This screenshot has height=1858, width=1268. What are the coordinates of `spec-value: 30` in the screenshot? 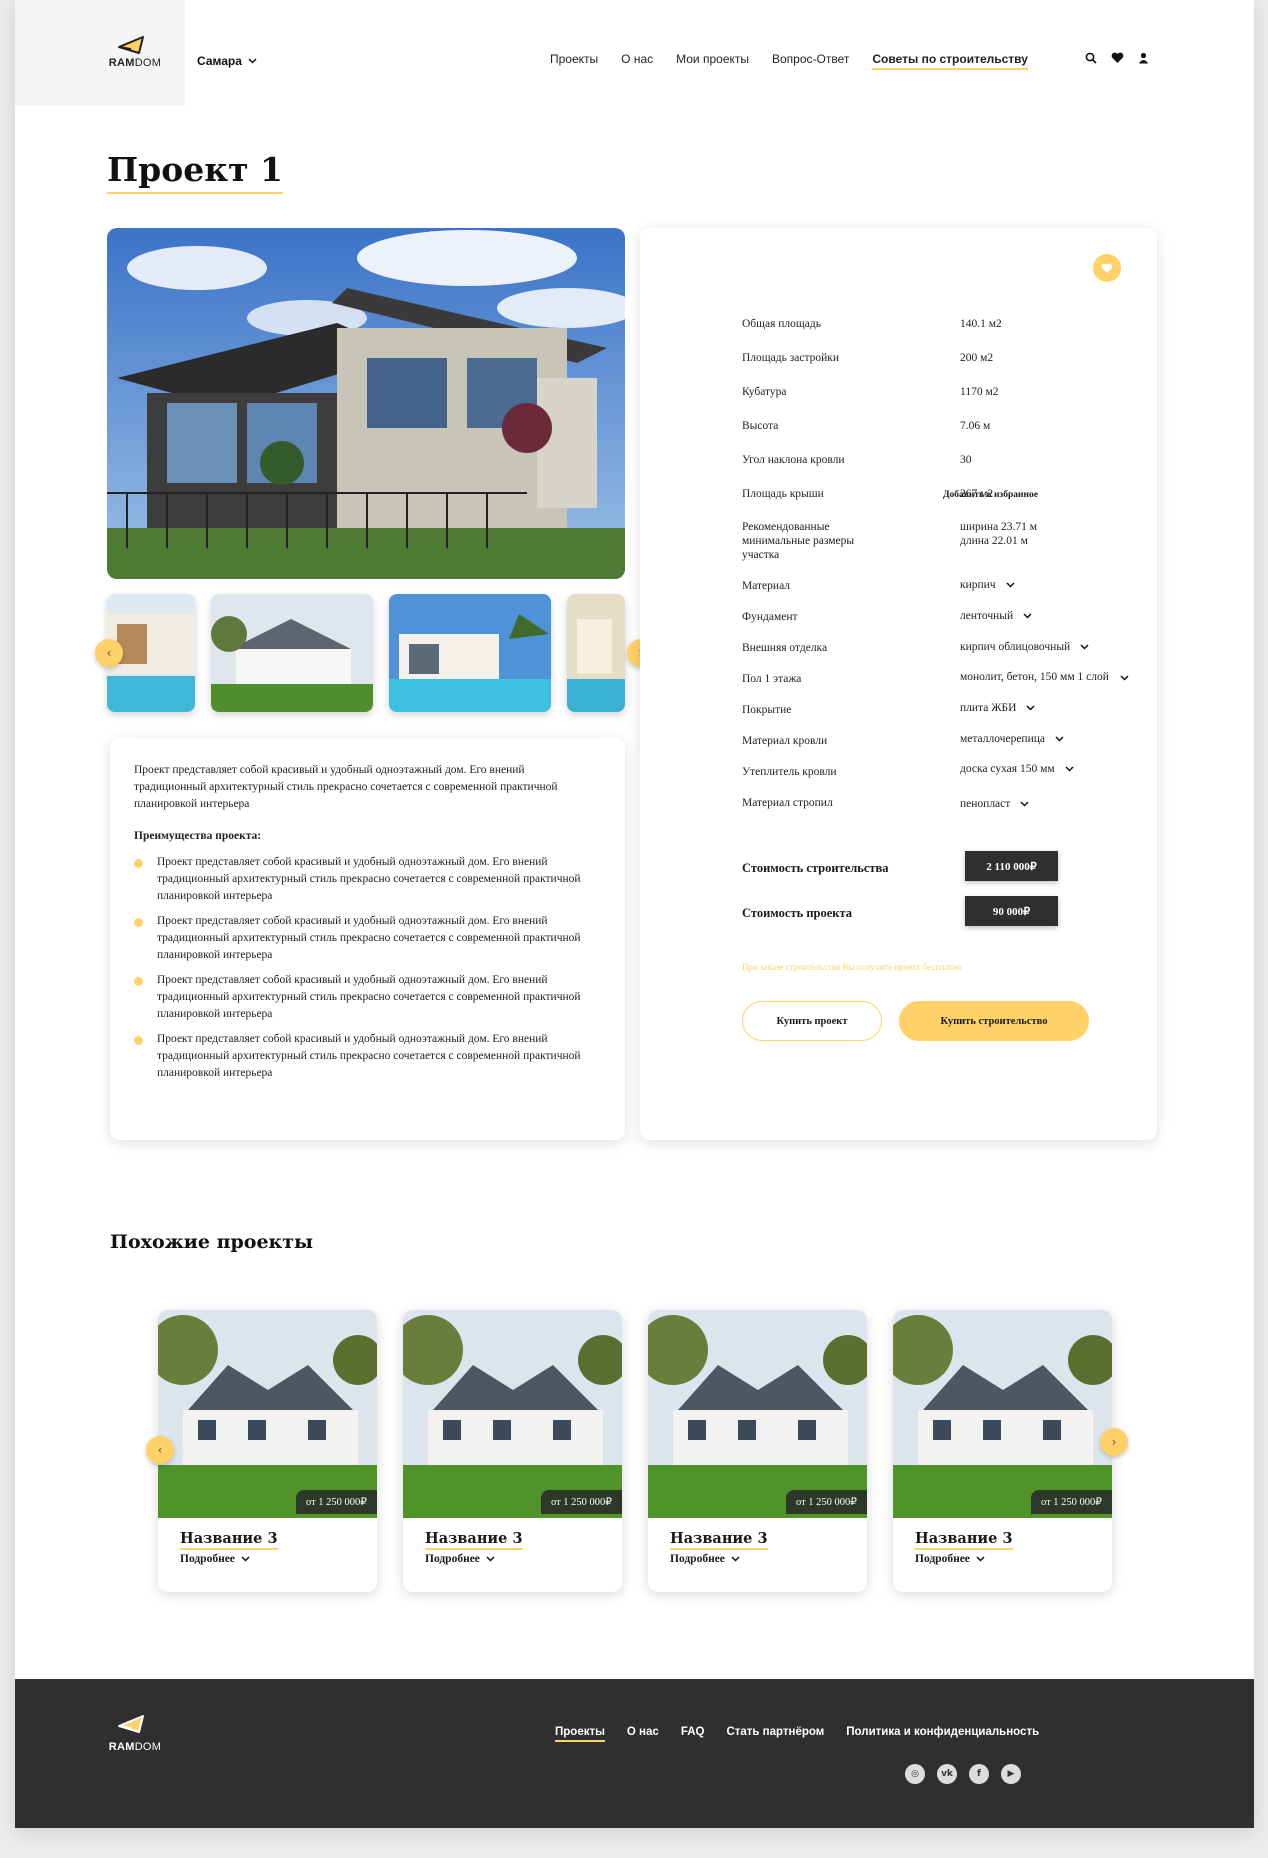 It's located at (966, 460).